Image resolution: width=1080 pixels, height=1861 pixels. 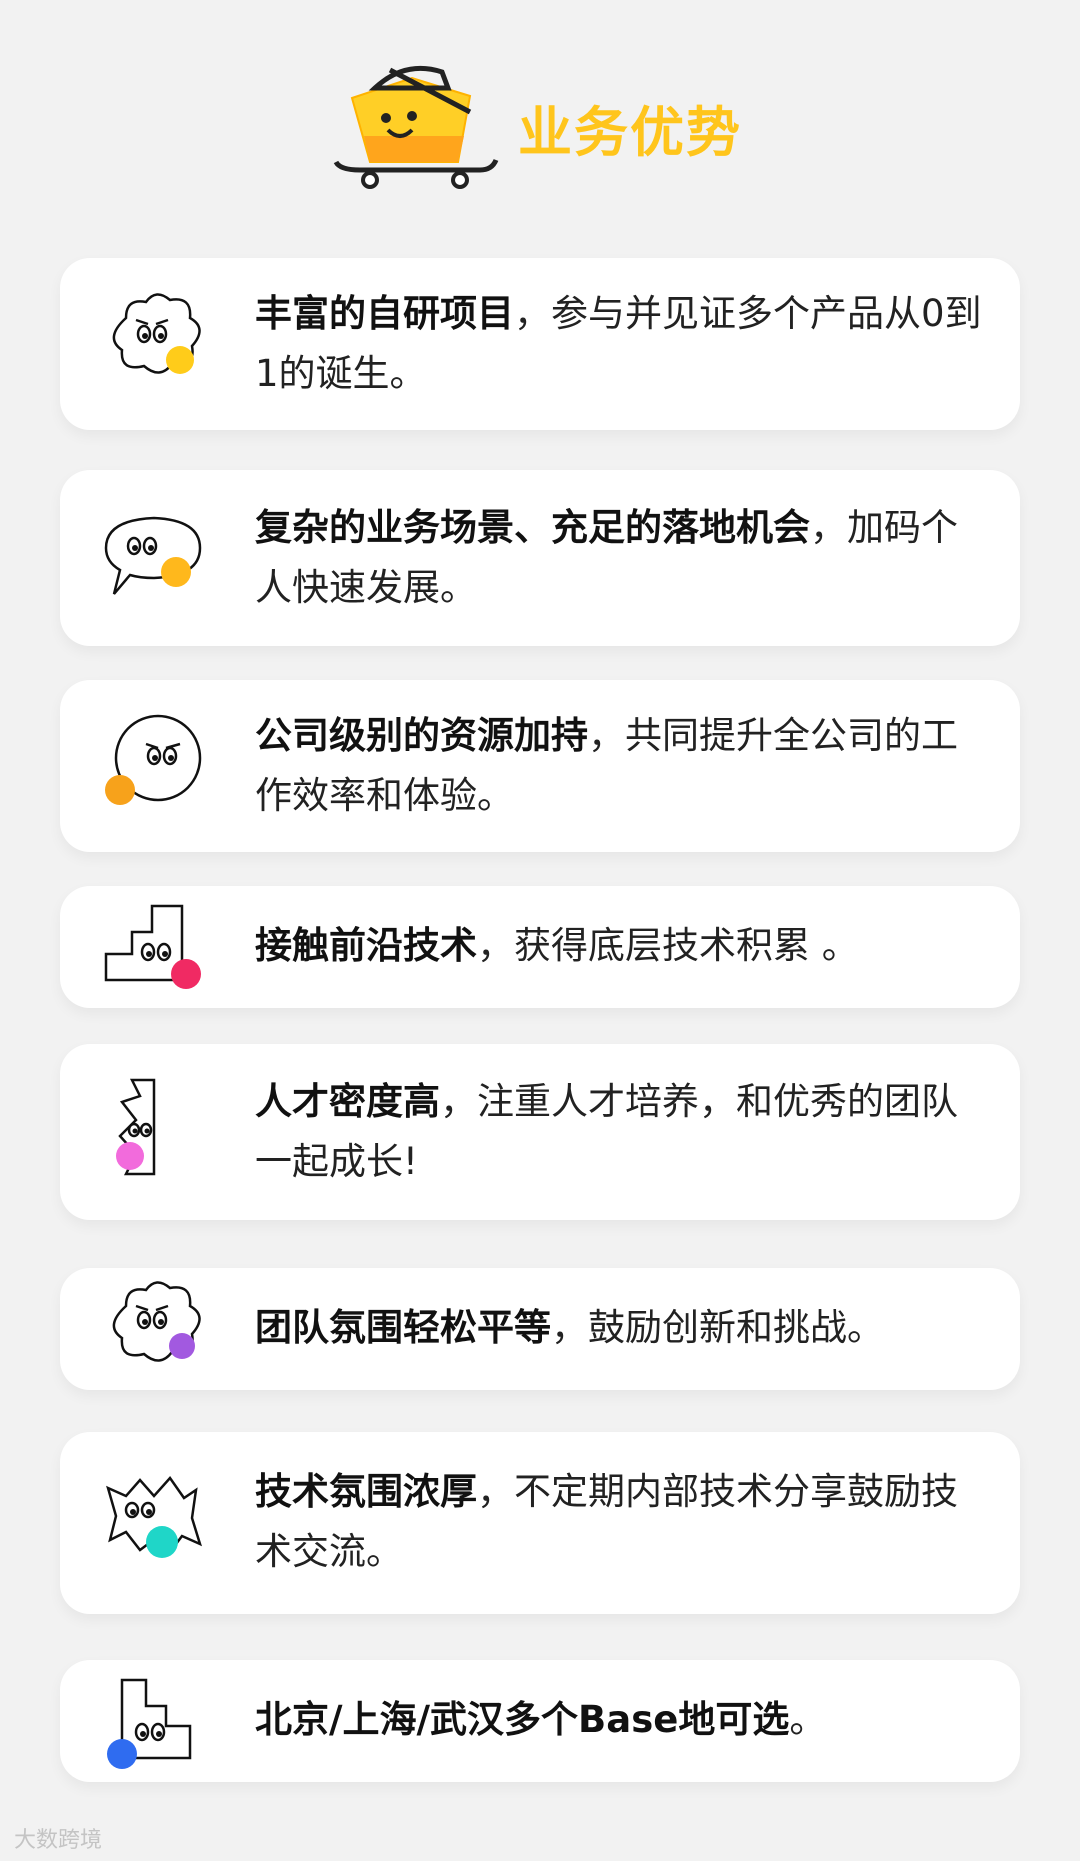 What do you see at coordinates (136, 1127) in the screenshot?
I see `zigzag-face-icon` at bounding box center [136, 1127].